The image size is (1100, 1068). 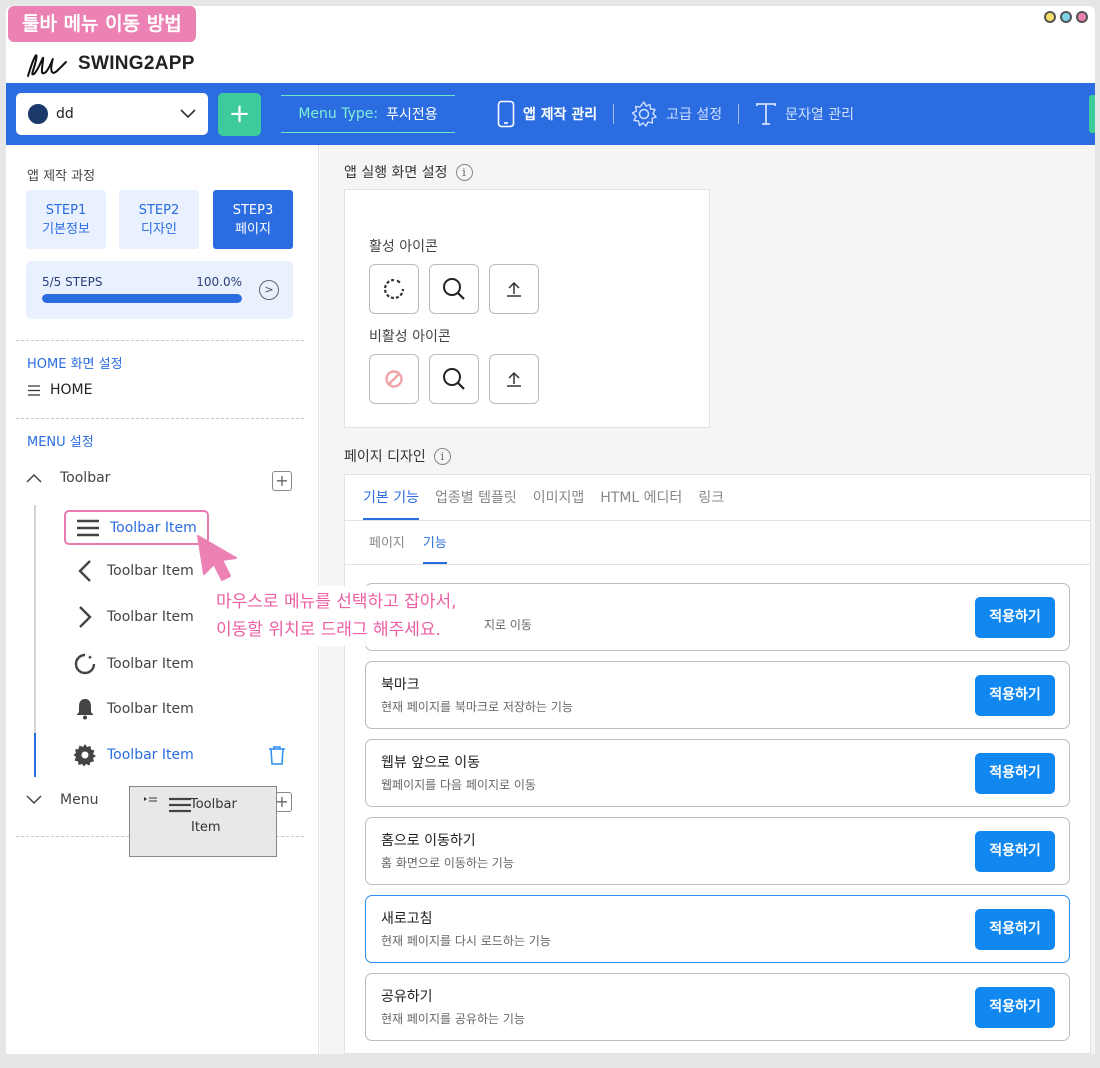 What do you see at coordinates (85, 478) in the screenshot?
I see `toolbar-group-label: Toolbar` at bounding box center [85, 478].